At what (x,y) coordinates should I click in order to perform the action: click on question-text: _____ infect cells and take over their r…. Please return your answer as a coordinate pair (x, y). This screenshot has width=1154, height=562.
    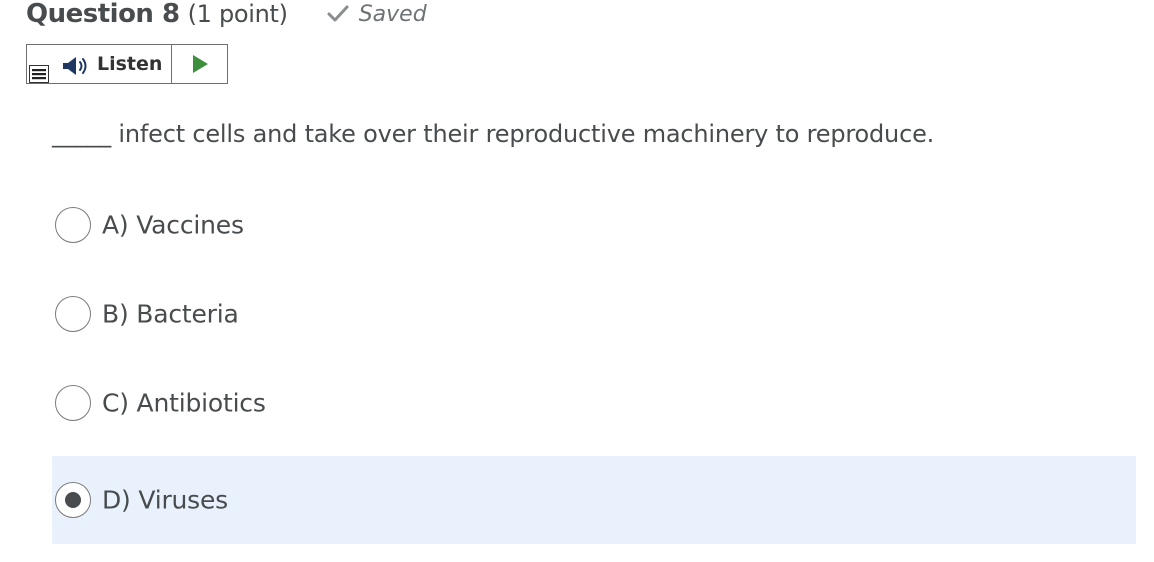
    Looking at the image, I should click on (493, 134).